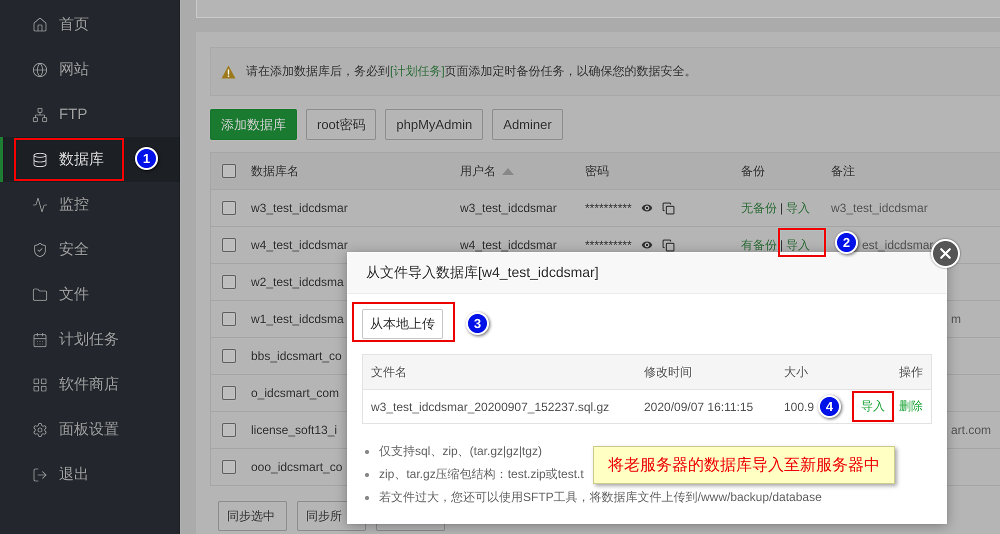 This screenshot has height=534, width=1000. I want to click on table-cell: 100.9, so click(799, 407).